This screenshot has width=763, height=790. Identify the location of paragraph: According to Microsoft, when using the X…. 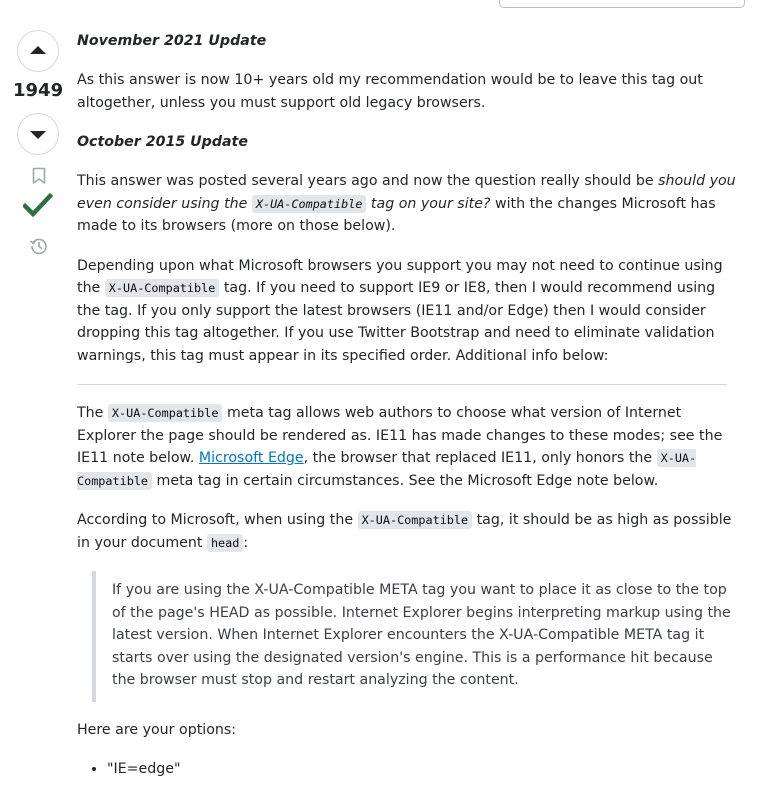
(404, 531).